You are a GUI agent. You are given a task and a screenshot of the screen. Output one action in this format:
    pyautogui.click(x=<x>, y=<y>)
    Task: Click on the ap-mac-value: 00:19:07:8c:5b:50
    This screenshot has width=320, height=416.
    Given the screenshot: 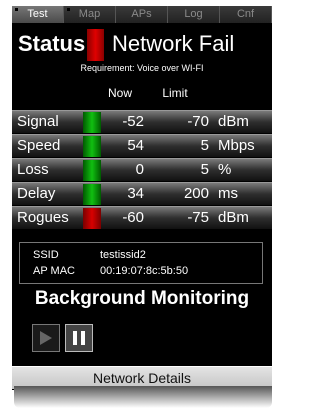 What is the action you would take?
    pyautogui.click(x=144, y=271)
    